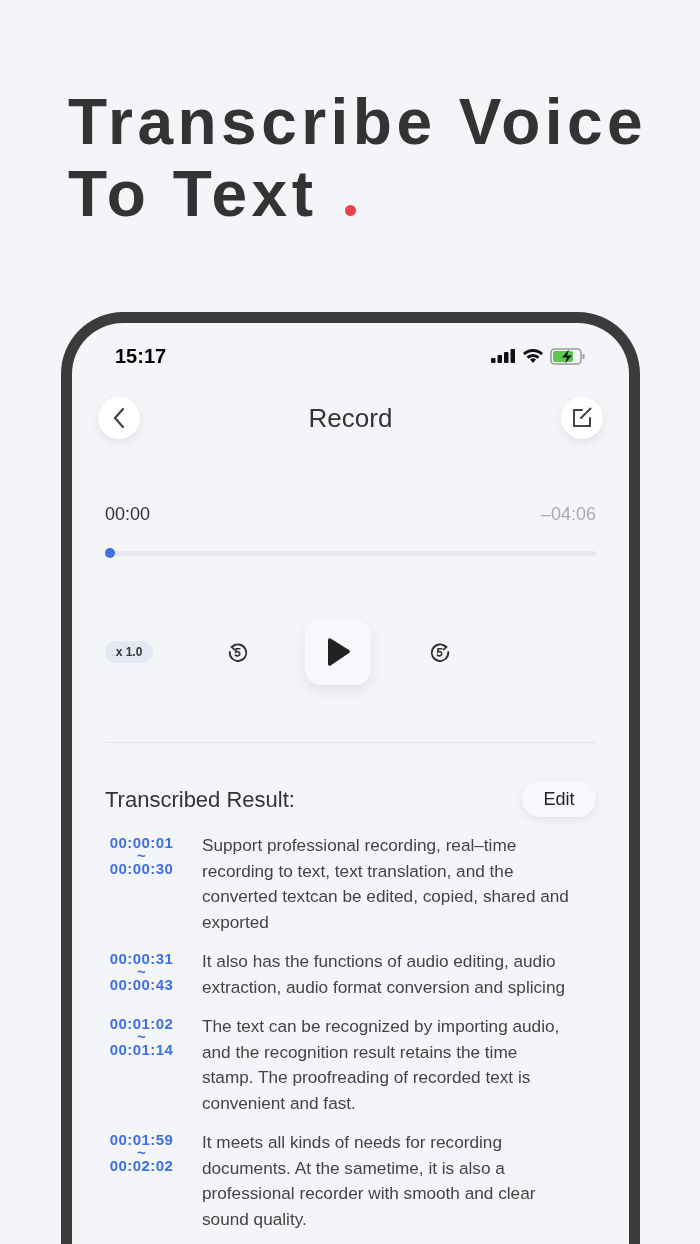  I want to click on elapsed-time: 00:00, so click(128, 514).